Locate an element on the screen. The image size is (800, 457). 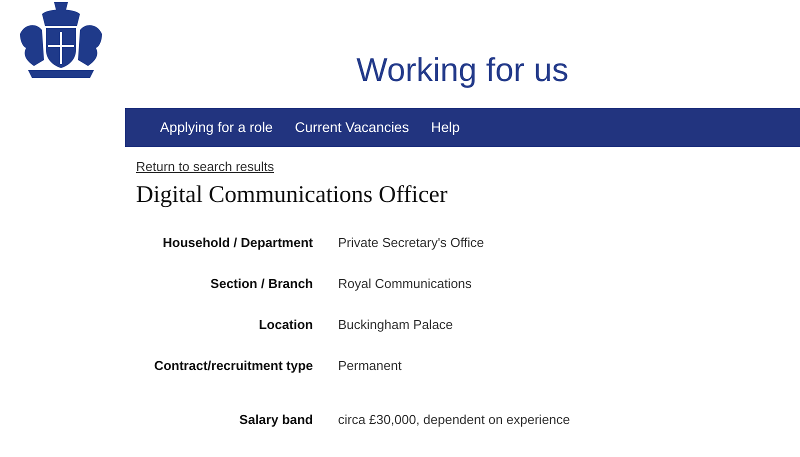
nav-link: Applying for a role is located at coordinates (216, 127).